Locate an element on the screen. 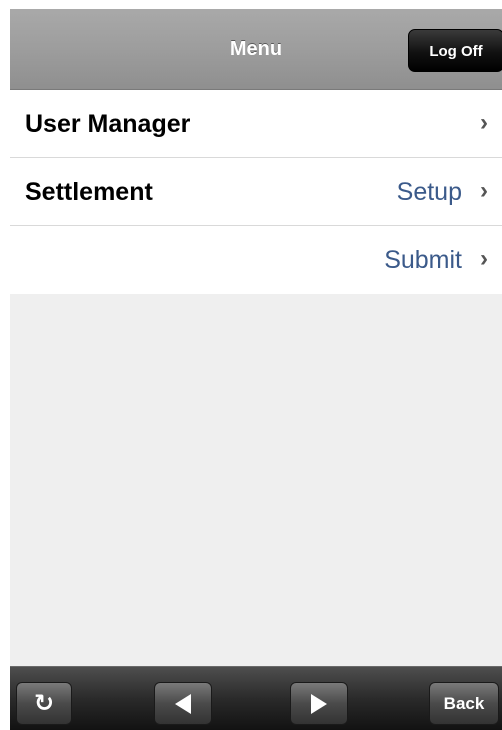 This screenshot has width=502, height=730. back-arrow-button is located at coordinates (183, 703).